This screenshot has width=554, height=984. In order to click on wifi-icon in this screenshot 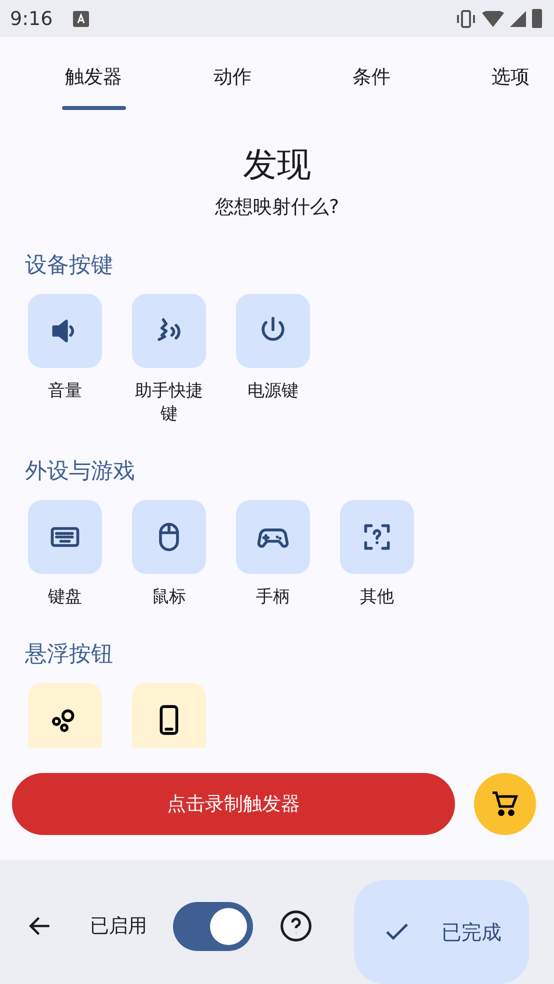, I will do `click(493, 18)`.